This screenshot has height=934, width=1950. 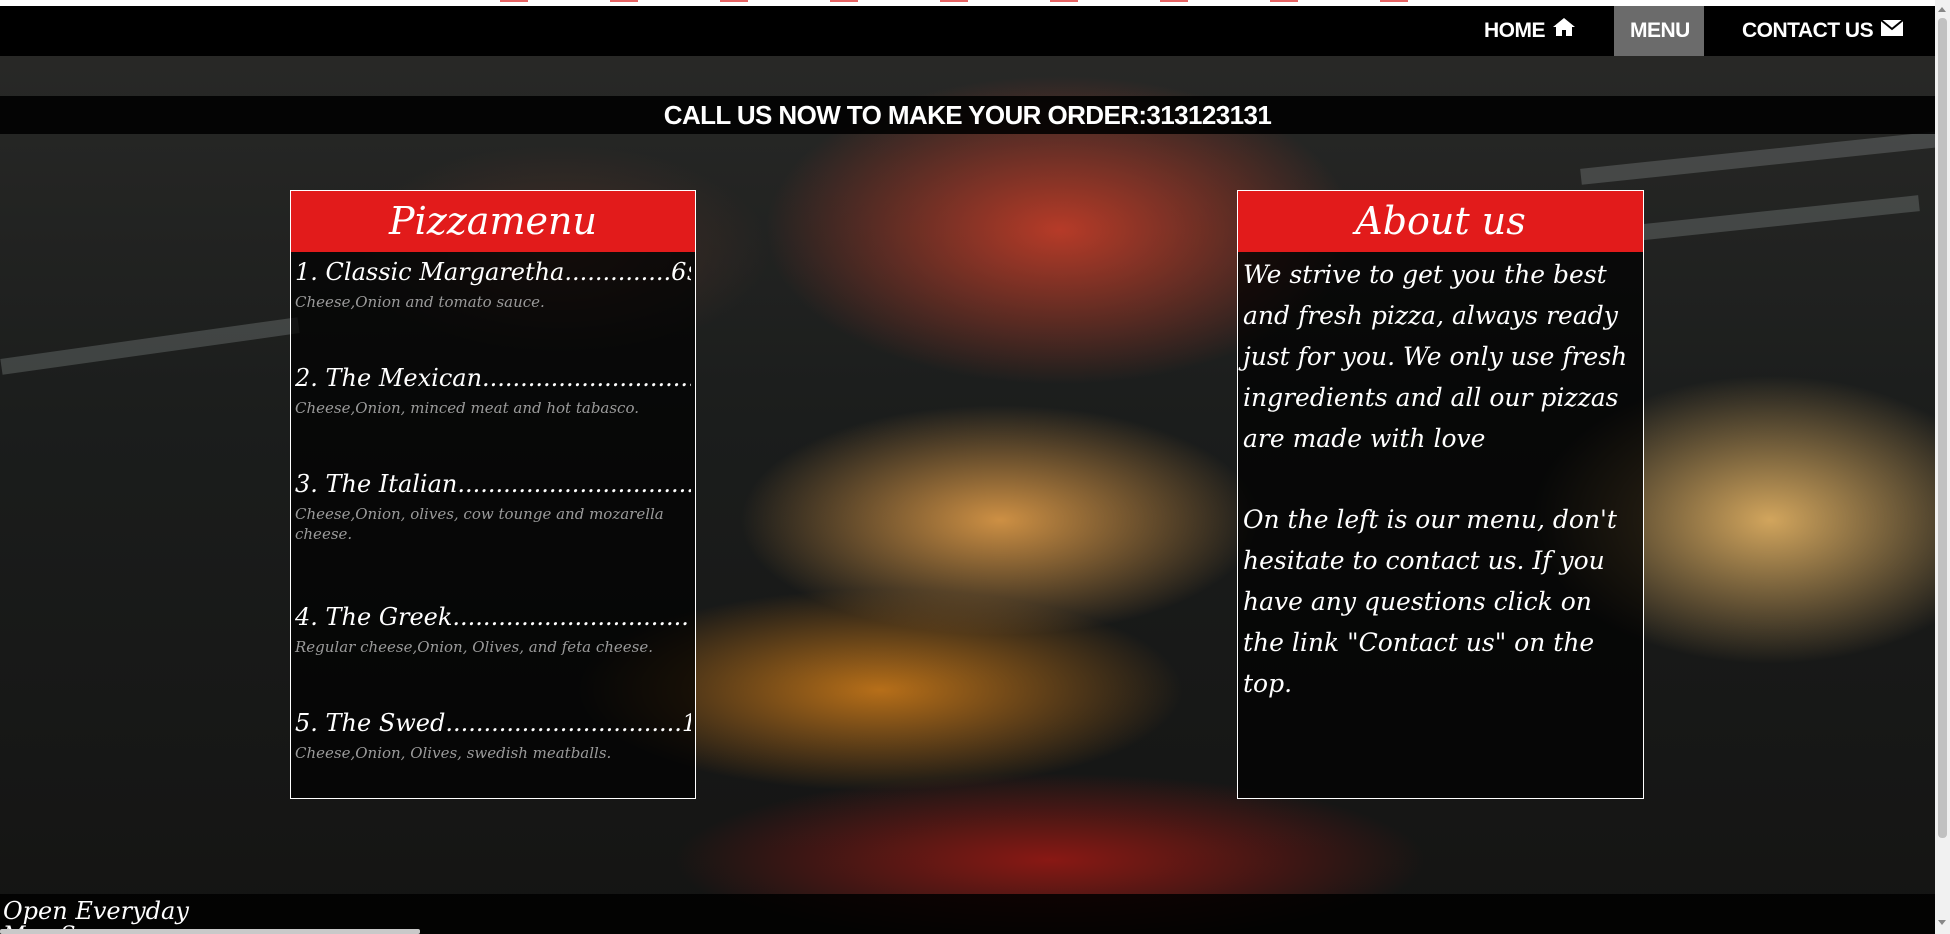 I want to click on call-banner: CALL US NOW TO MAKE YOUR ORDER:313123131, so click(x=967, y=115).